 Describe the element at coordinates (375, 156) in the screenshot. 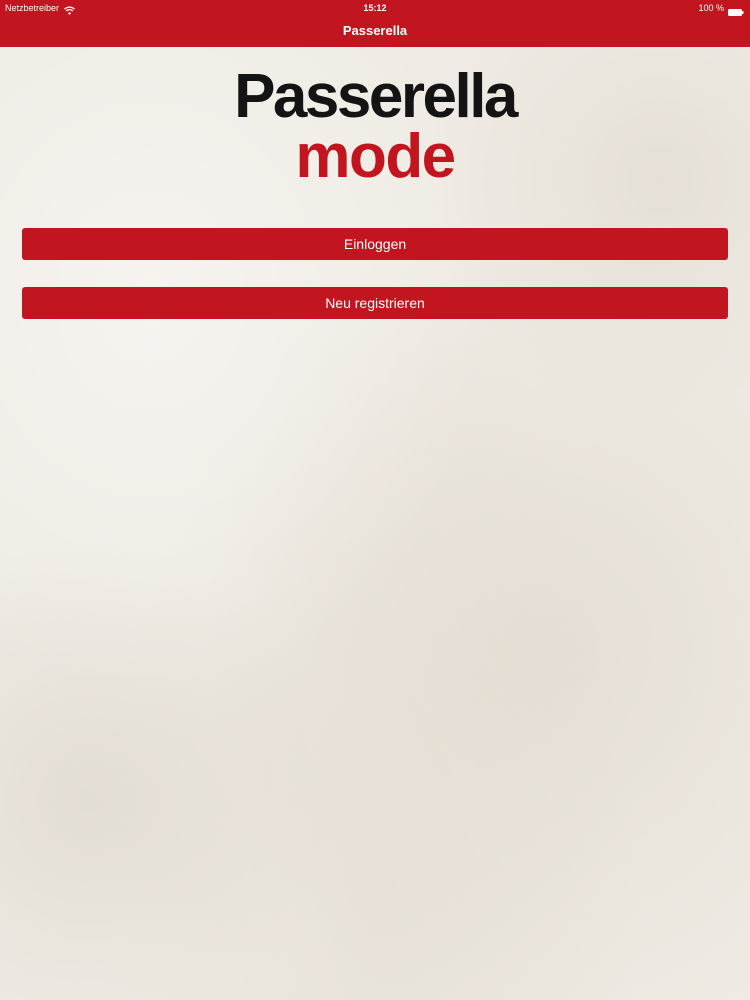

I see `logo-wordmark-bottom: mode` at that location.